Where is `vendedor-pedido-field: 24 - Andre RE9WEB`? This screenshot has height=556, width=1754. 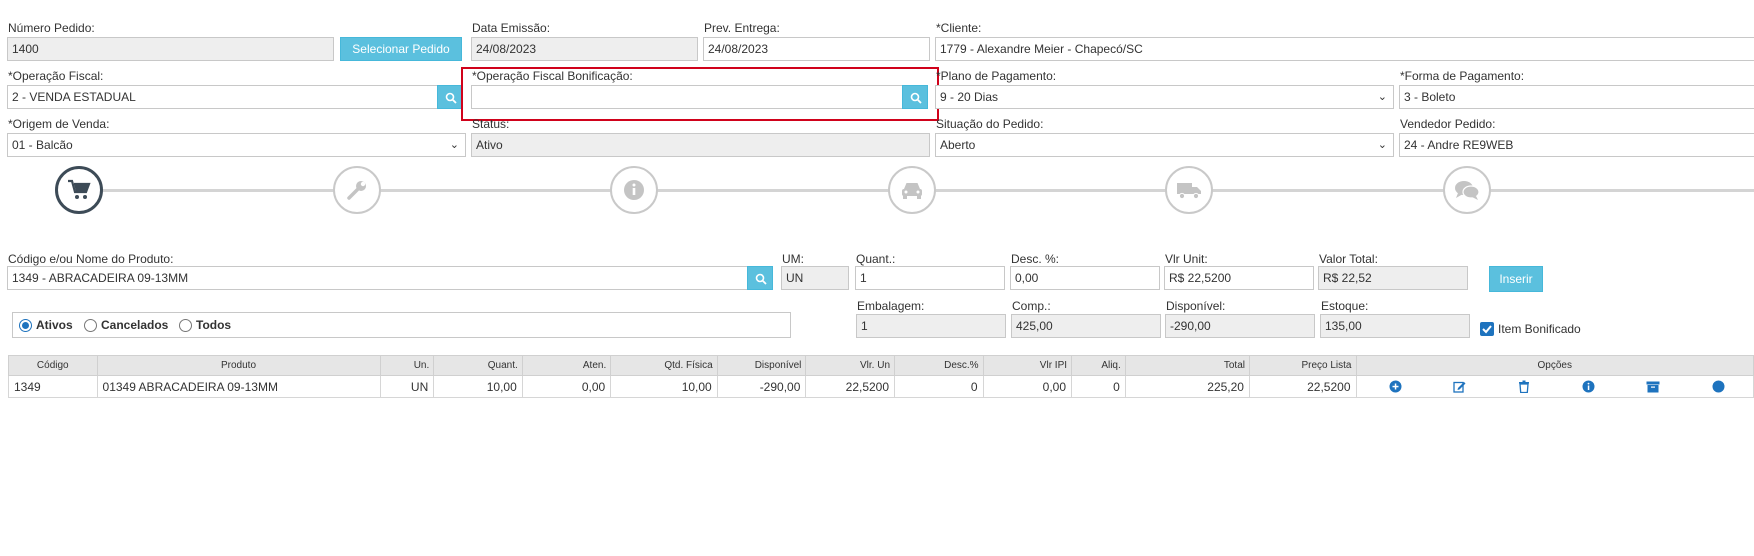
vendedor-pedido-field: 24 - Andre RE9WEB is located at coordinates (1576, 145).